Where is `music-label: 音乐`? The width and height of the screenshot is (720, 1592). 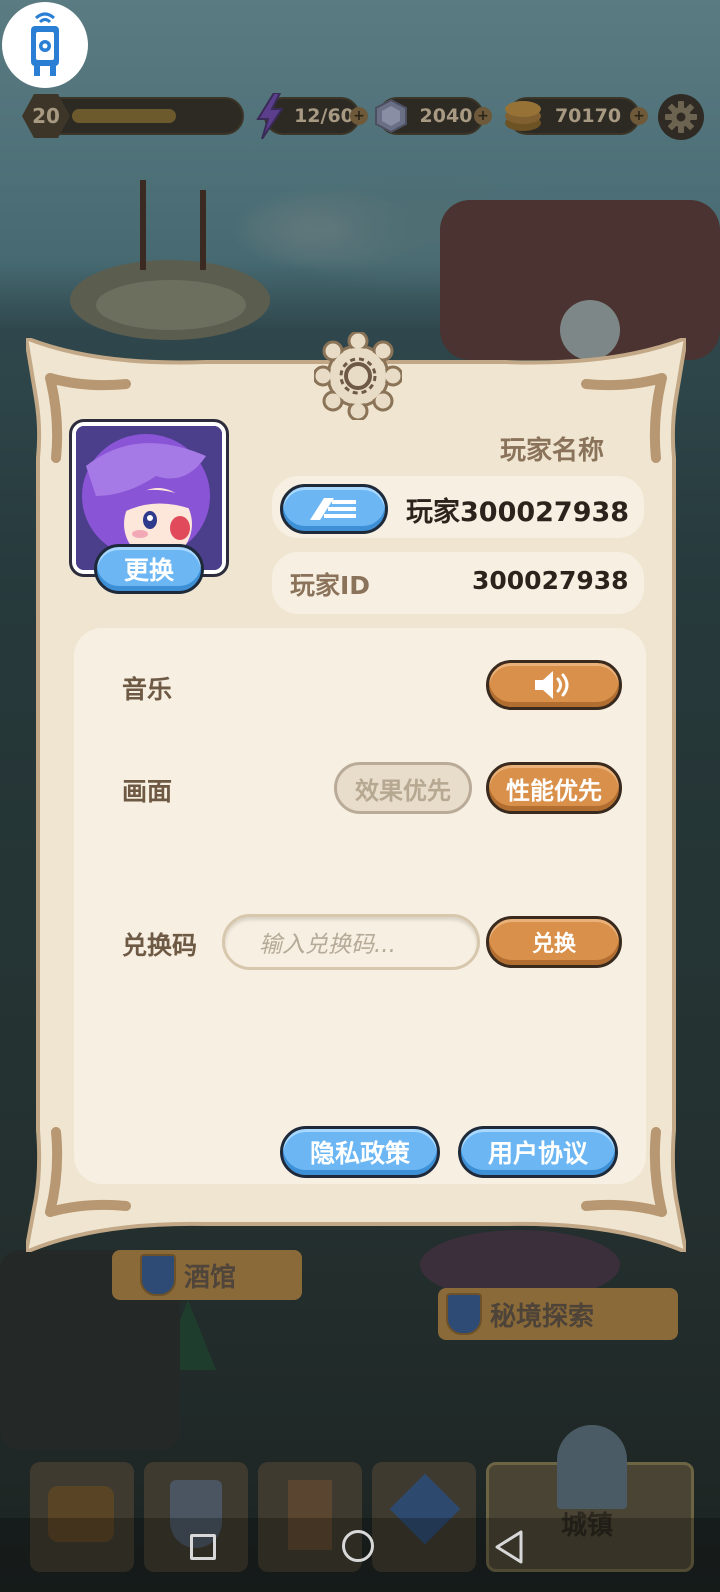 music-label: 音乐 is located at coordinates (147, 689).